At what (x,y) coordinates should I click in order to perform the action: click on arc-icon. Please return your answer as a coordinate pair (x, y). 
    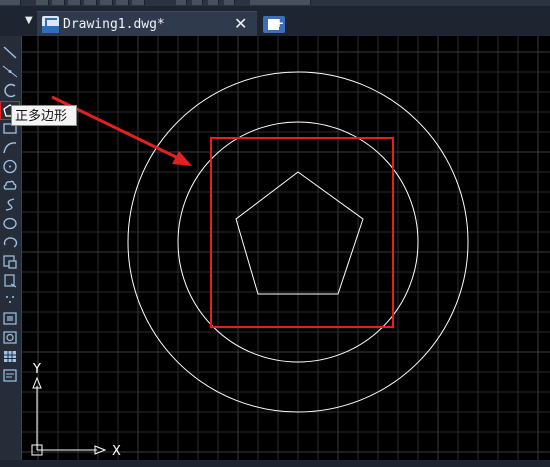
    Looking at the image, I should click on (10, 148).